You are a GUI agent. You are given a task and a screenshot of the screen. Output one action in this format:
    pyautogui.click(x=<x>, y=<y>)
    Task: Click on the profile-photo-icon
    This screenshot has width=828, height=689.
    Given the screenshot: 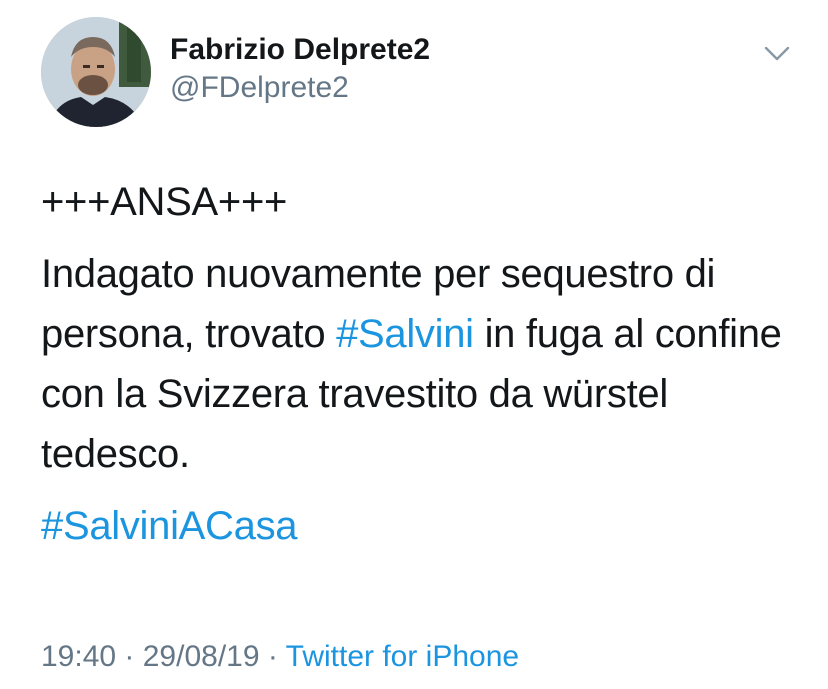 What is the action you would take?
    pyautogui.click(x=96, y=72)
    